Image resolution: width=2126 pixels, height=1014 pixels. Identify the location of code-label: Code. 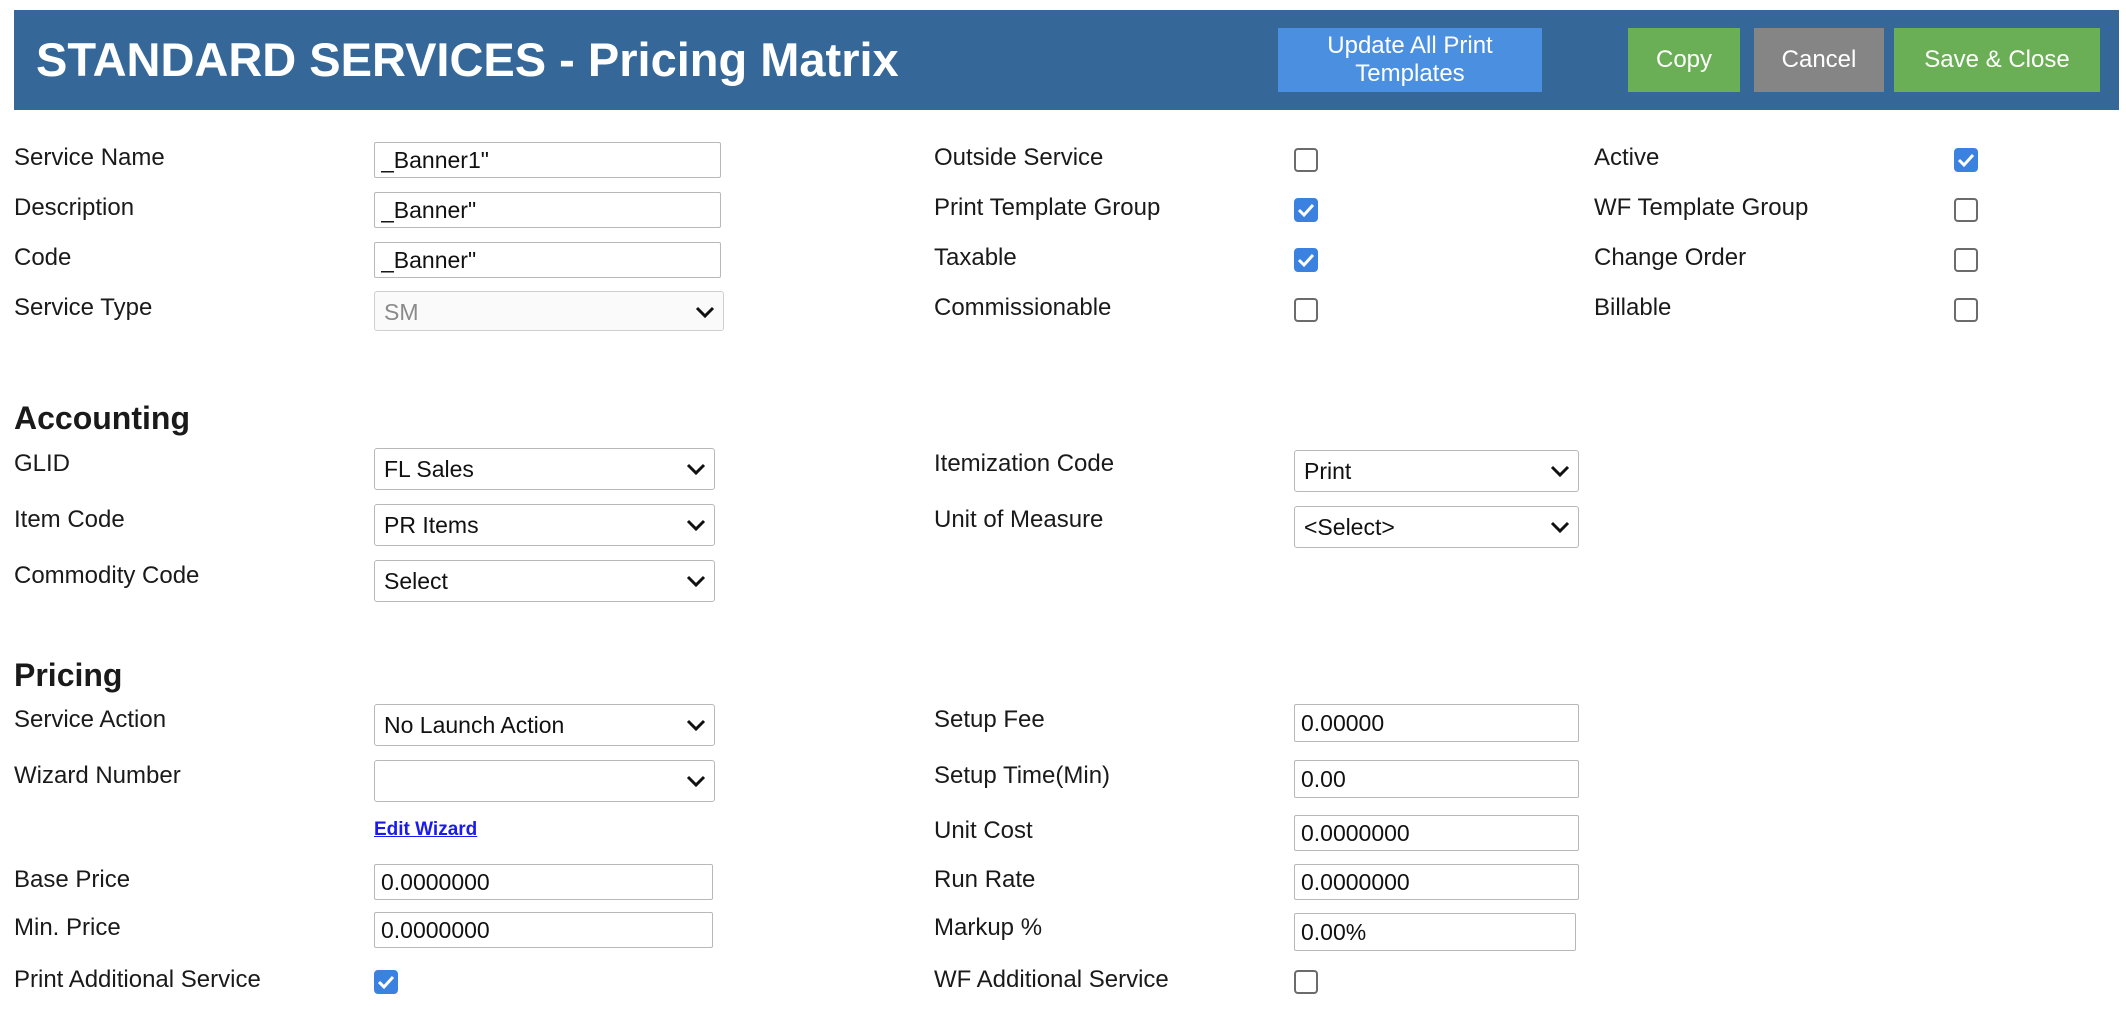
(43, 257).